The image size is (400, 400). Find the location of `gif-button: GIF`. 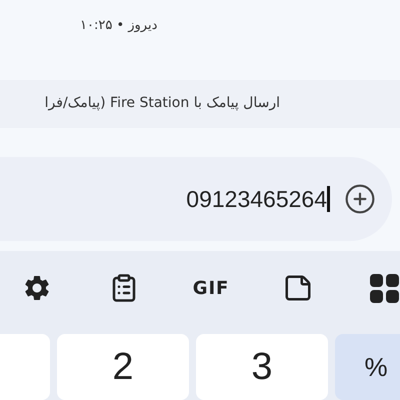

gif-button: GIF is located at coordinates (211, 288).